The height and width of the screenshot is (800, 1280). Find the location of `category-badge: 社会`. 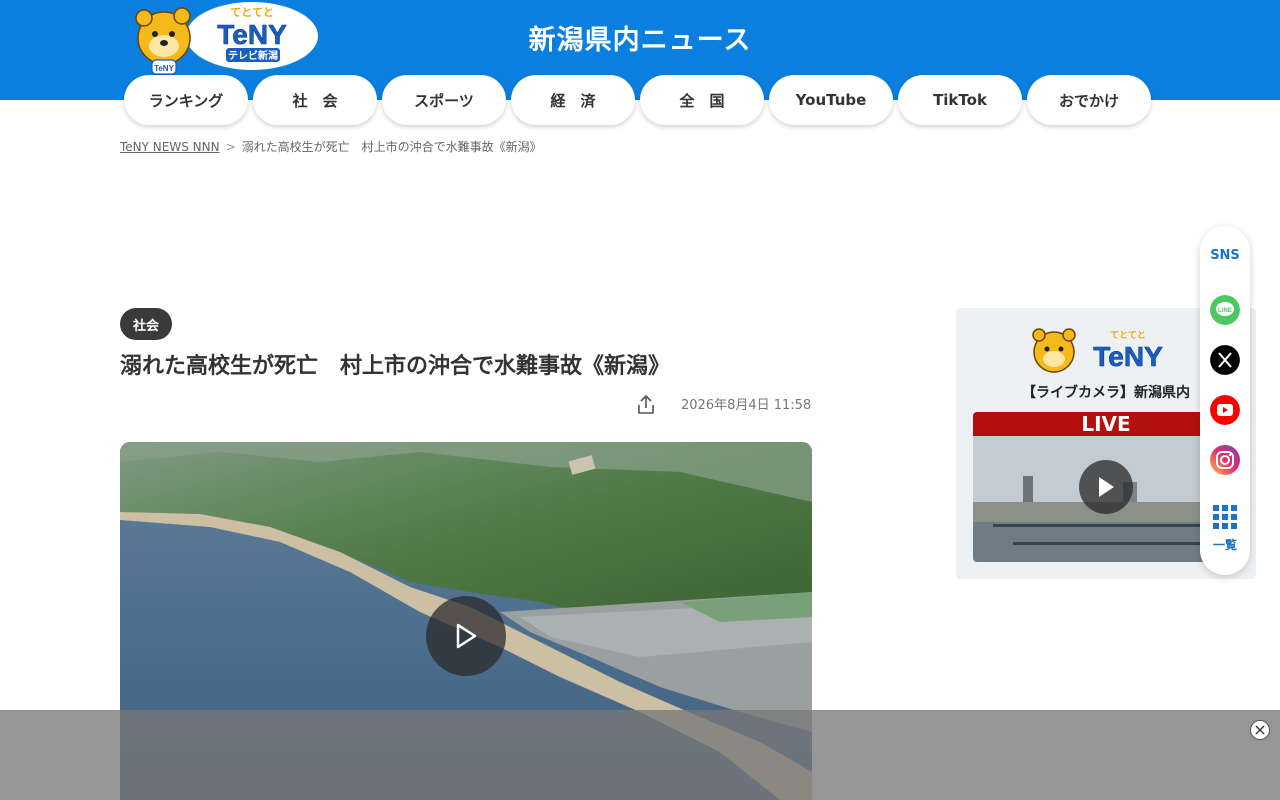

category-badge: 社会 is located at coordinates (146, 324).